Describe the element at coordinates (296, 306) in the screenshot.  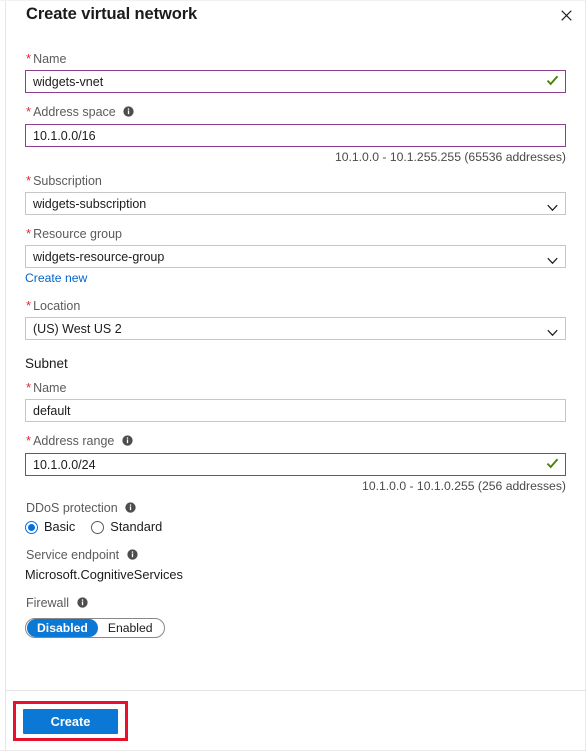
I see `location-label: * Location` at that location.